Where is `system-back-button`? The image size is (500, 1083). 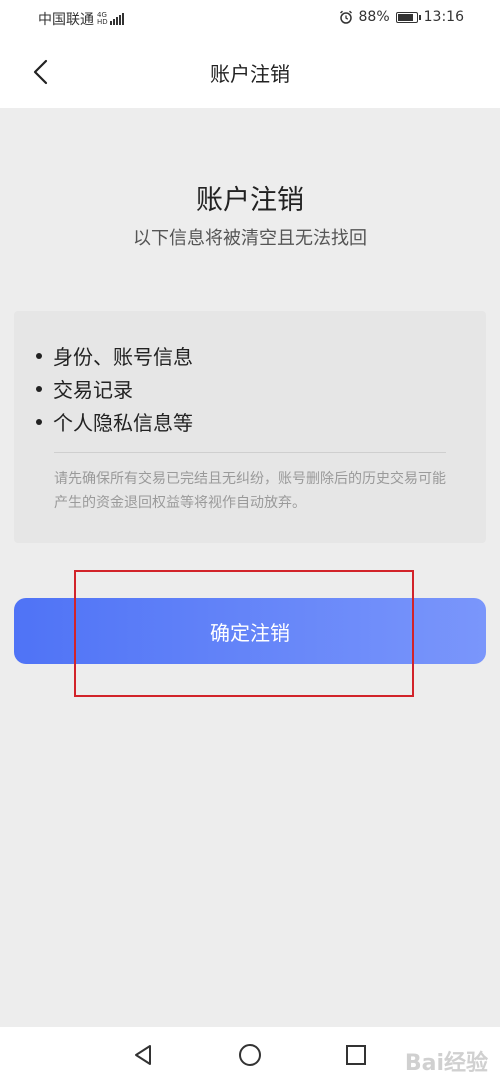 system-back-button is located at coordinates (143, 1055).